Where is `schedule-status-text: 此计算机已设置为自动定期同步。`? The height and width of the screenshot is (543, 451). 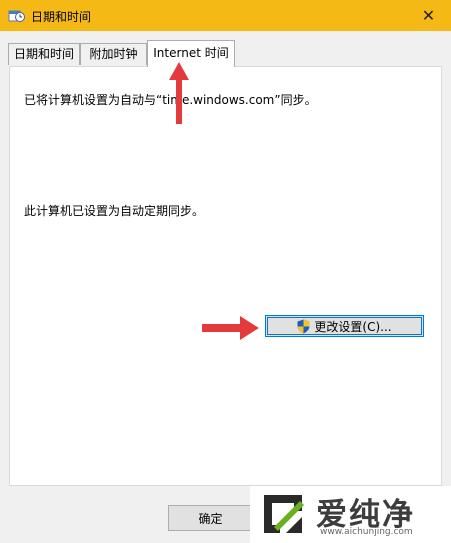
schedule-status-text: 此计算机已设置为自动定期同步。 is located at coordinates (114, 211).